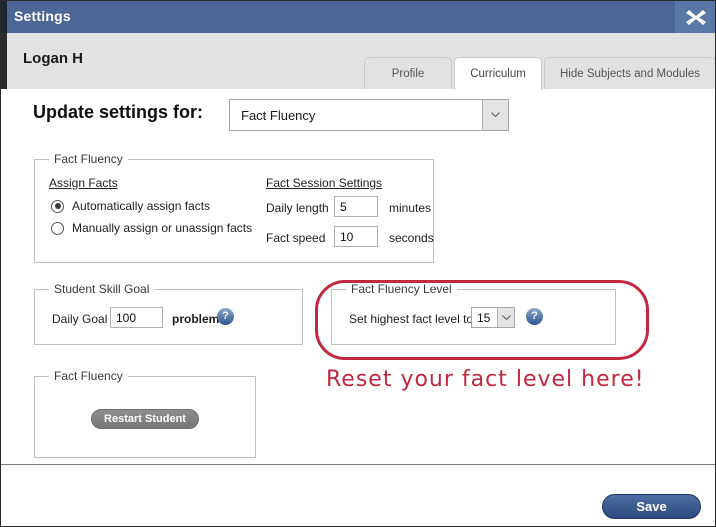  I want to click on fact-level-select-value: 15, so click(484, 318).